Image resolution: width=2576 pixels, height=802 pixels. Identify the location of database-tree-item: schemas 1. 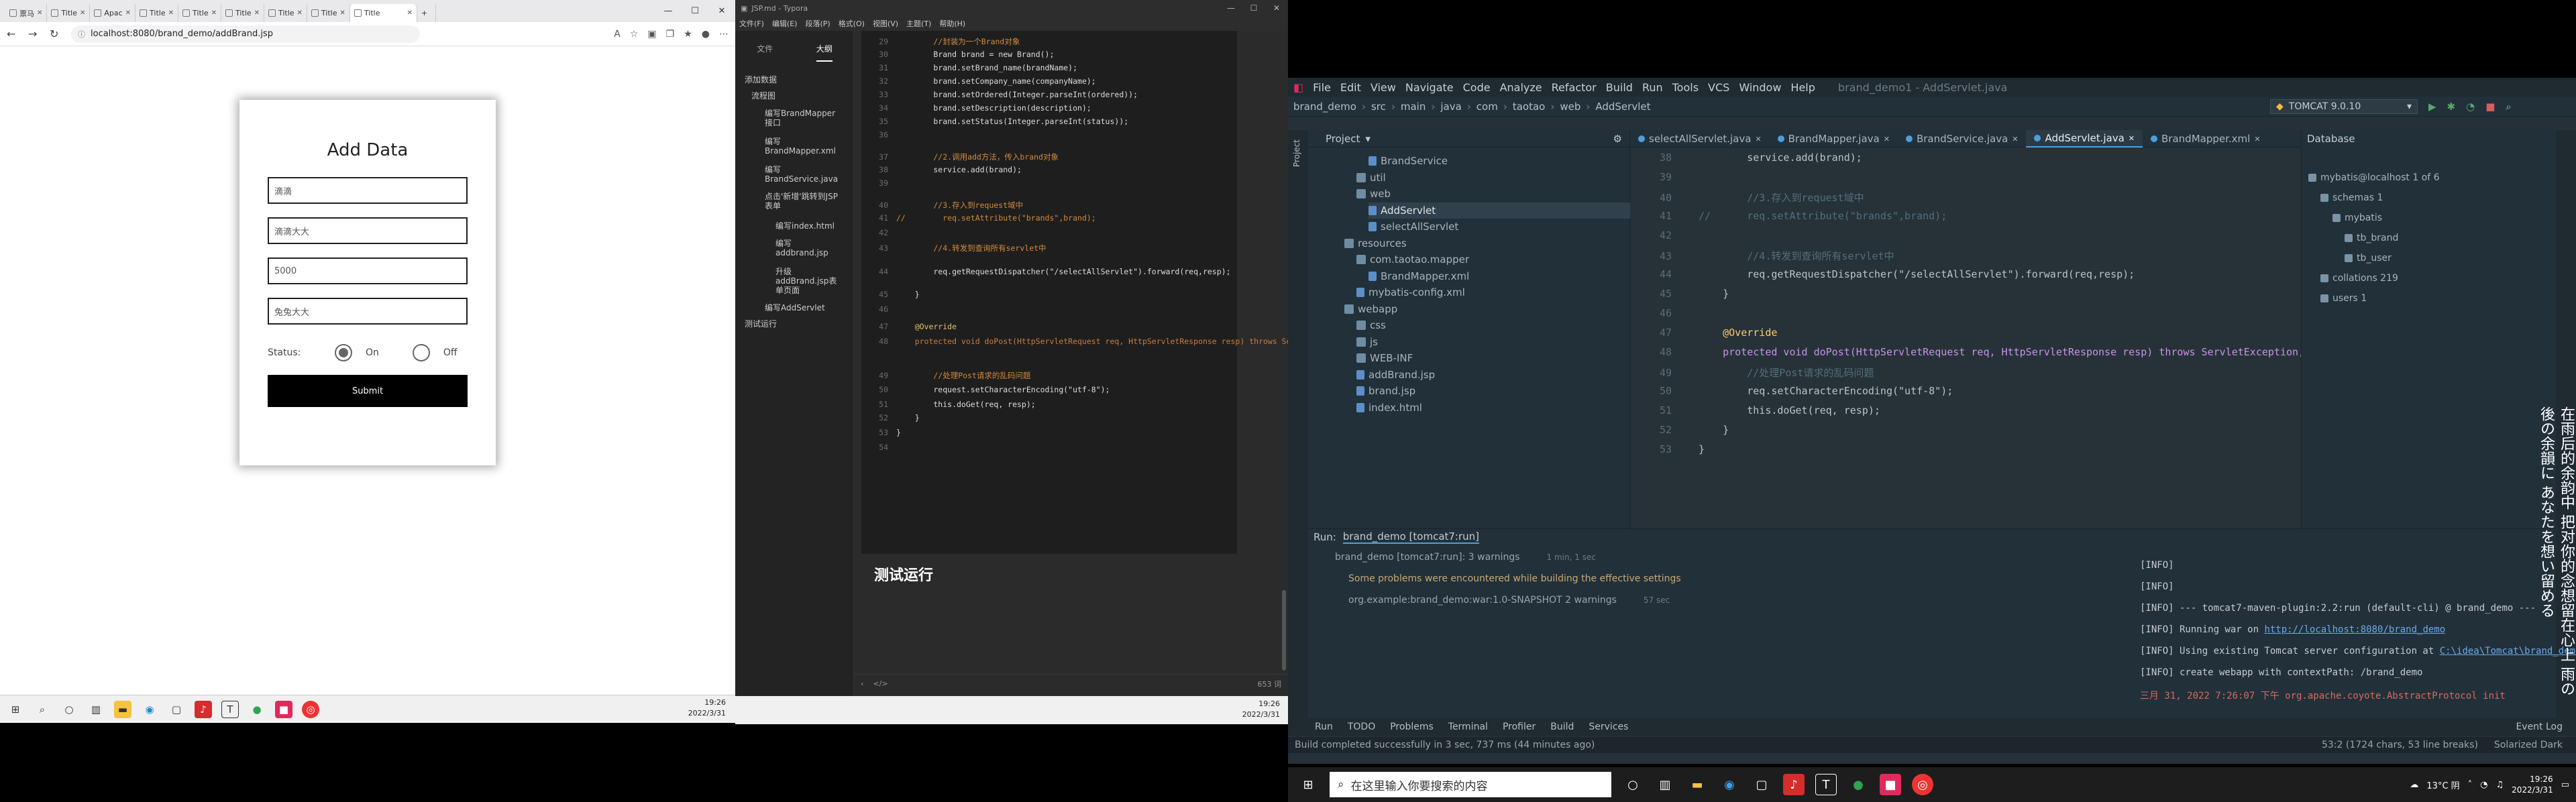
(2351, 197).